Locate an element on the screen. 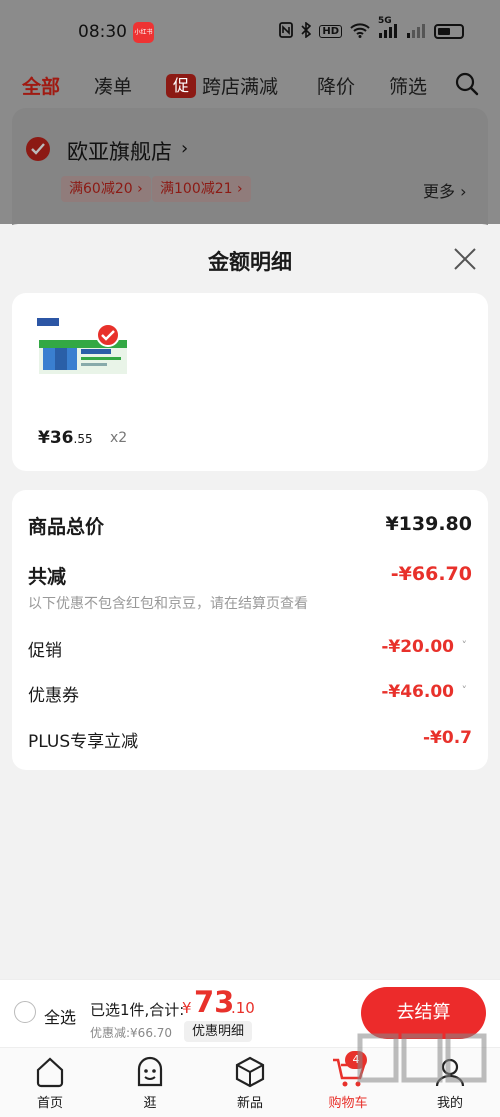 Image resolution: width=500 pixels, height=1117 pixels. total-amount-decimal: .10 is located at coordinates (243, 1008).